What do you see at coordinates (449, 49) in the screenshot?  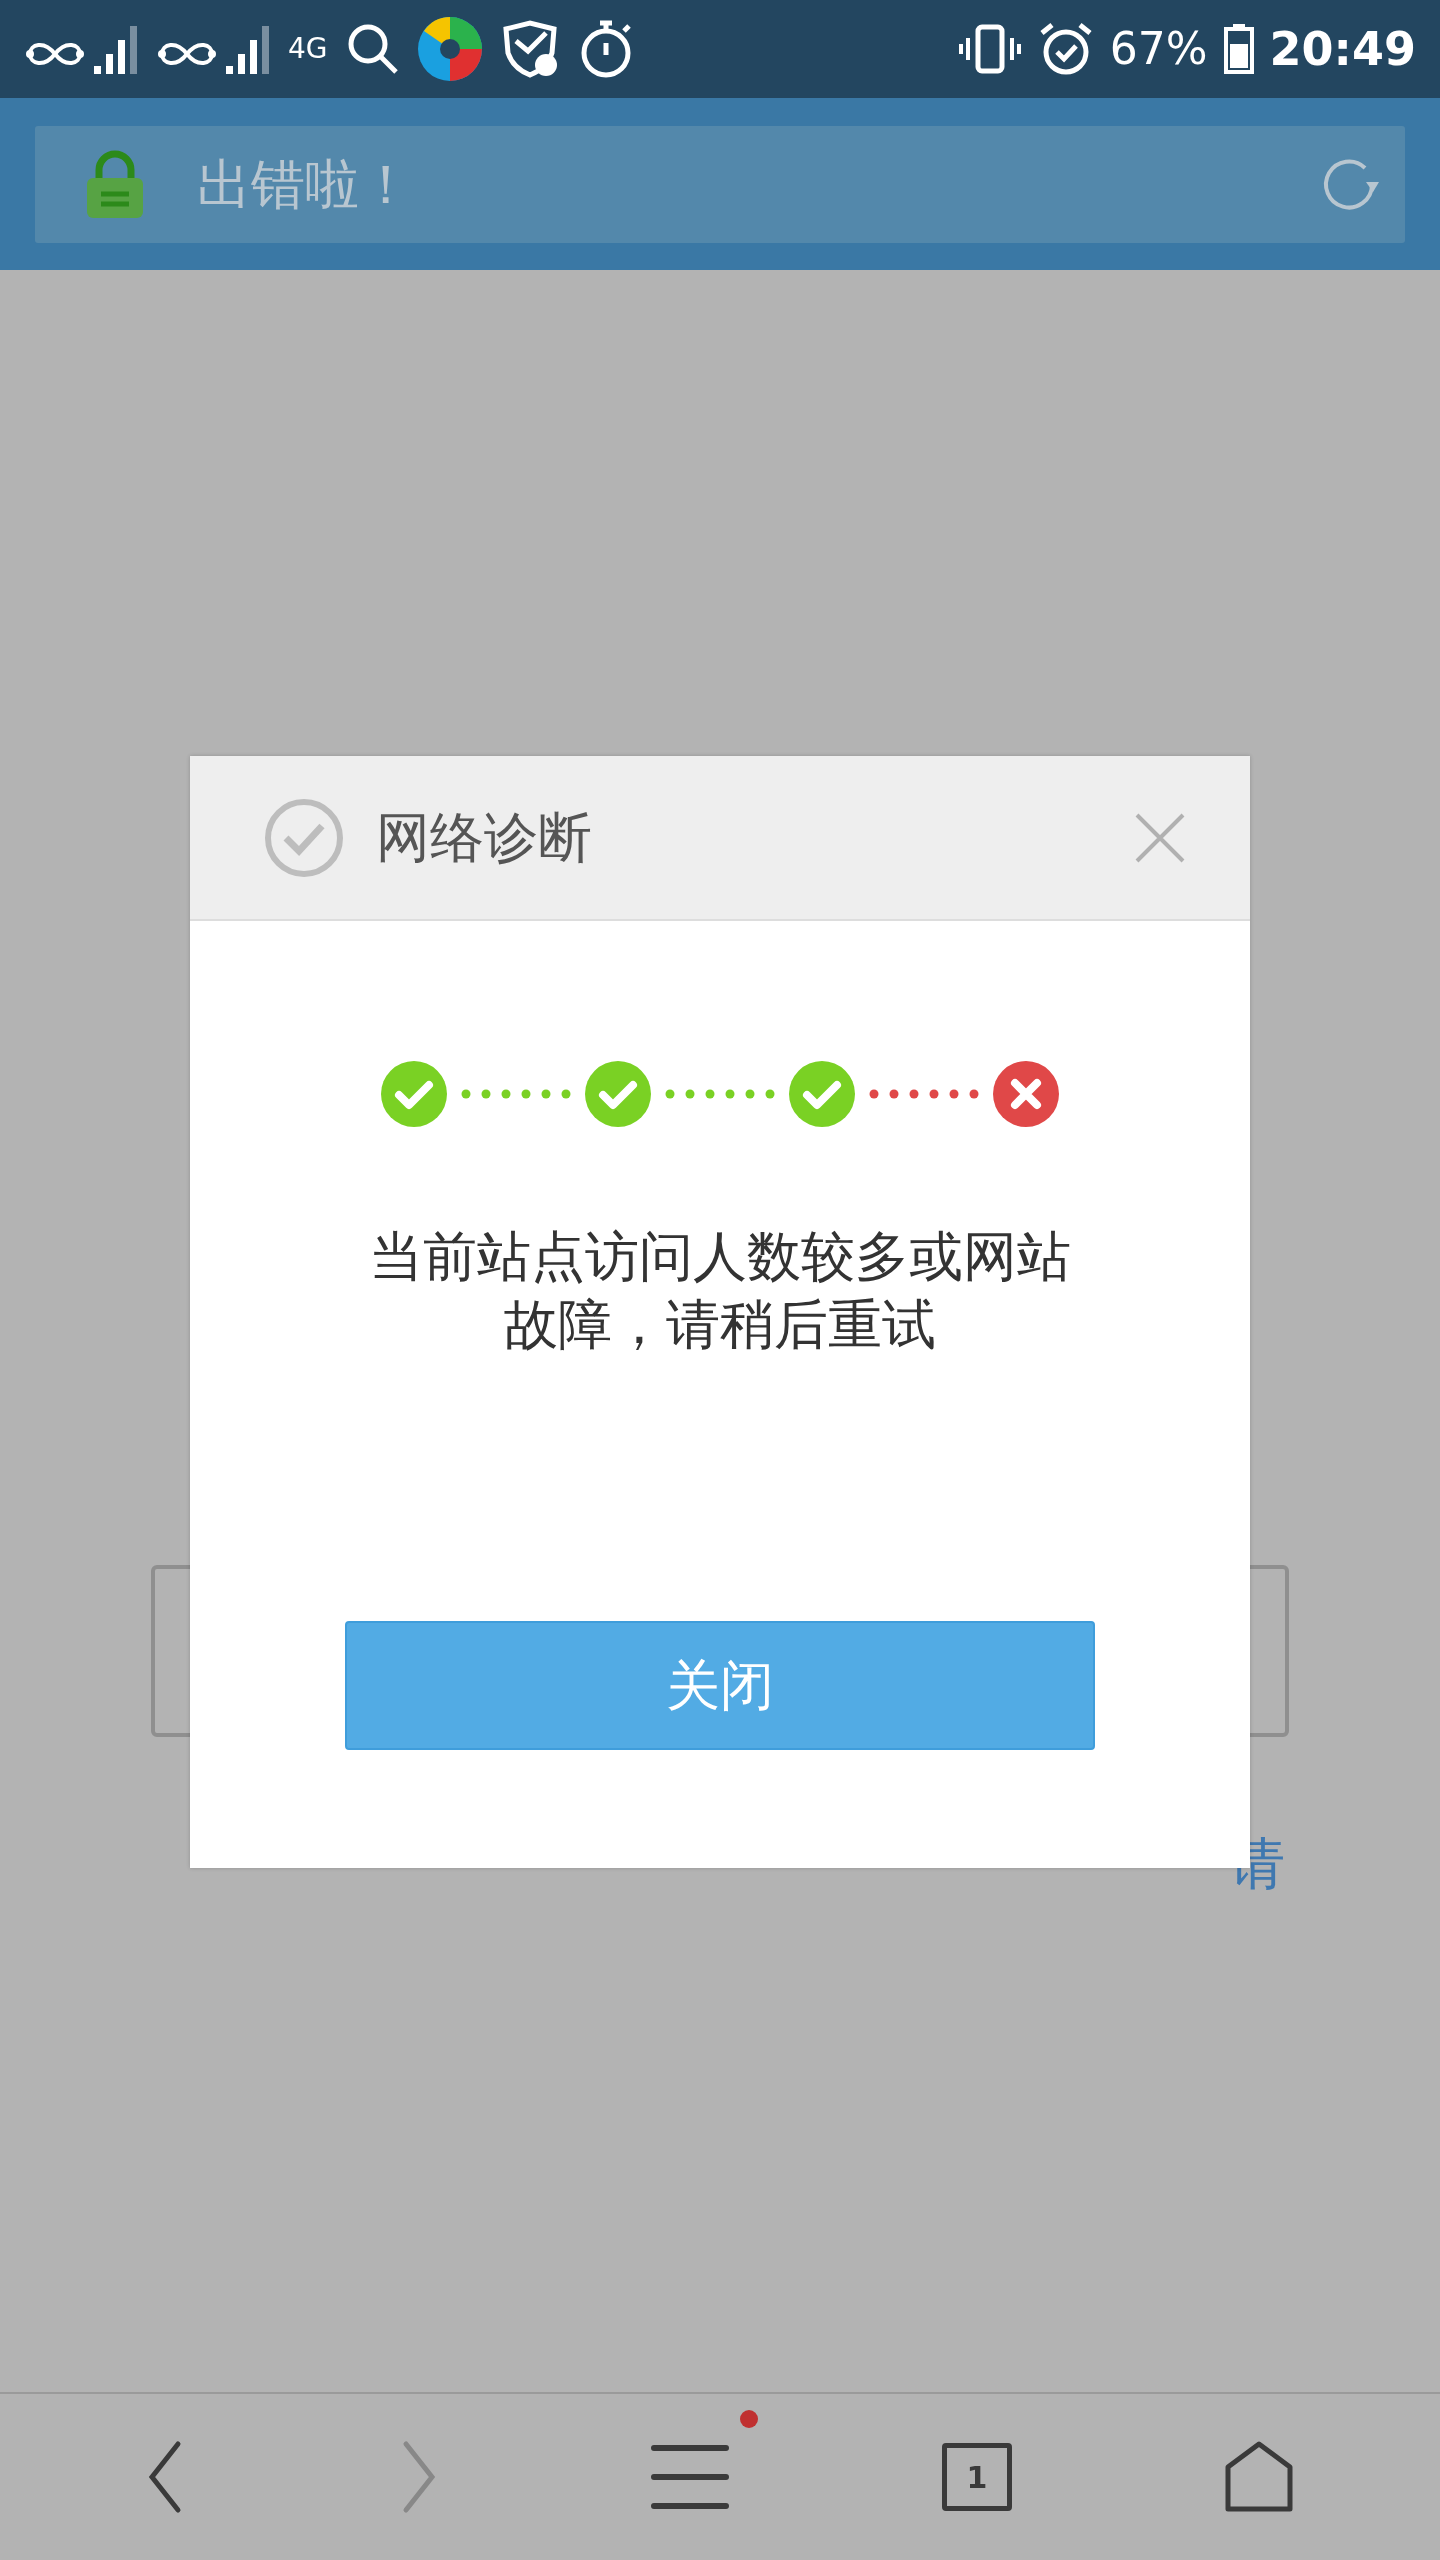 I see `app-logo-icon` at bounding box center [449, 49].